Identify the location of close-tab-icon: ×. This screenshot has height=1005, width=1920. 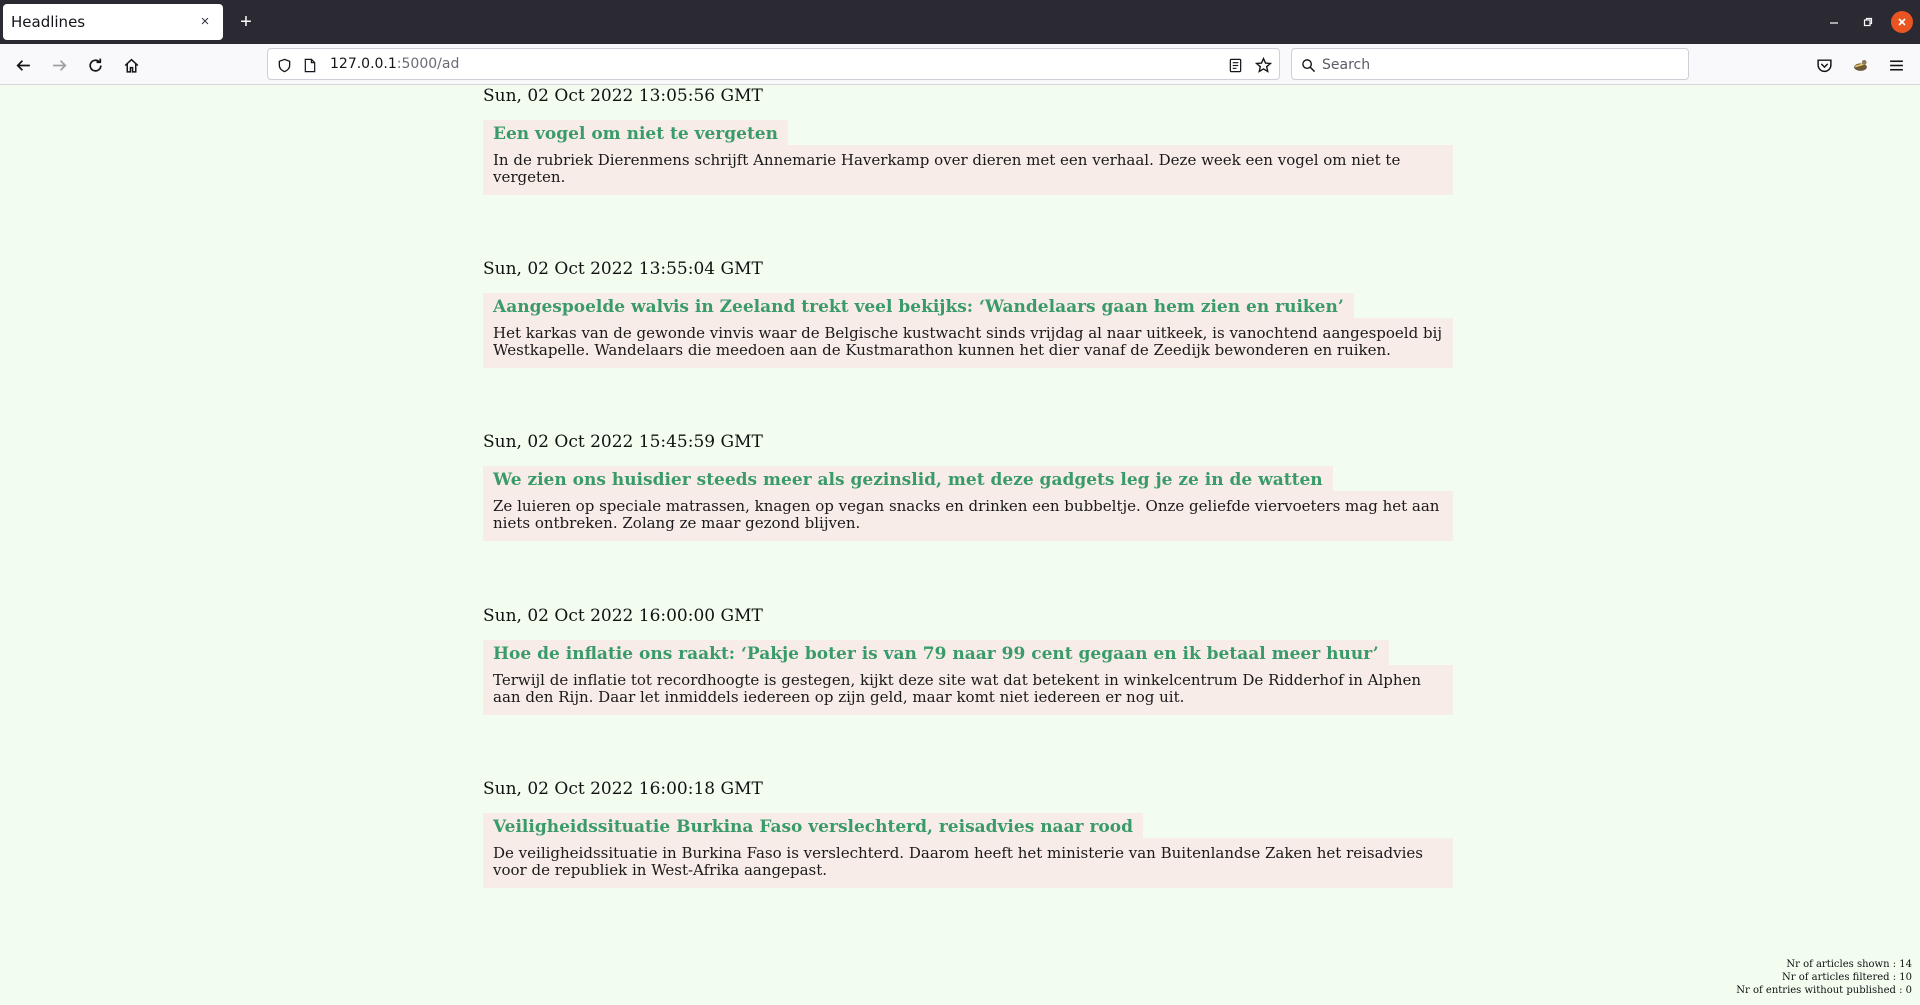
(205, 21).